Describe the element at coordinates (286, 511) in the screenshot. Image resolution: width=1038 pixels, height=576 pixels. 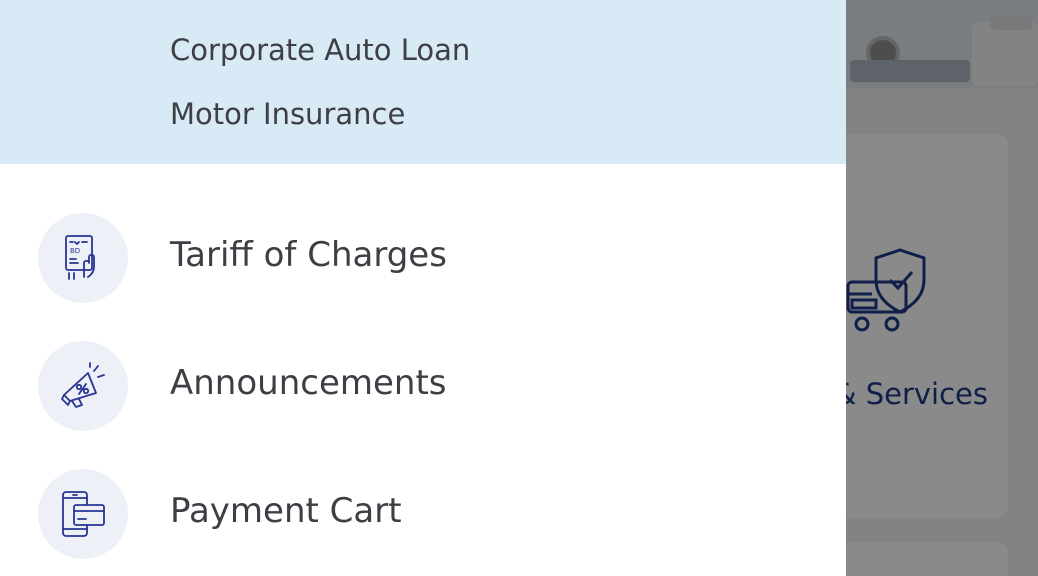
I see `menu-item-label: Payment Cart` at that location.